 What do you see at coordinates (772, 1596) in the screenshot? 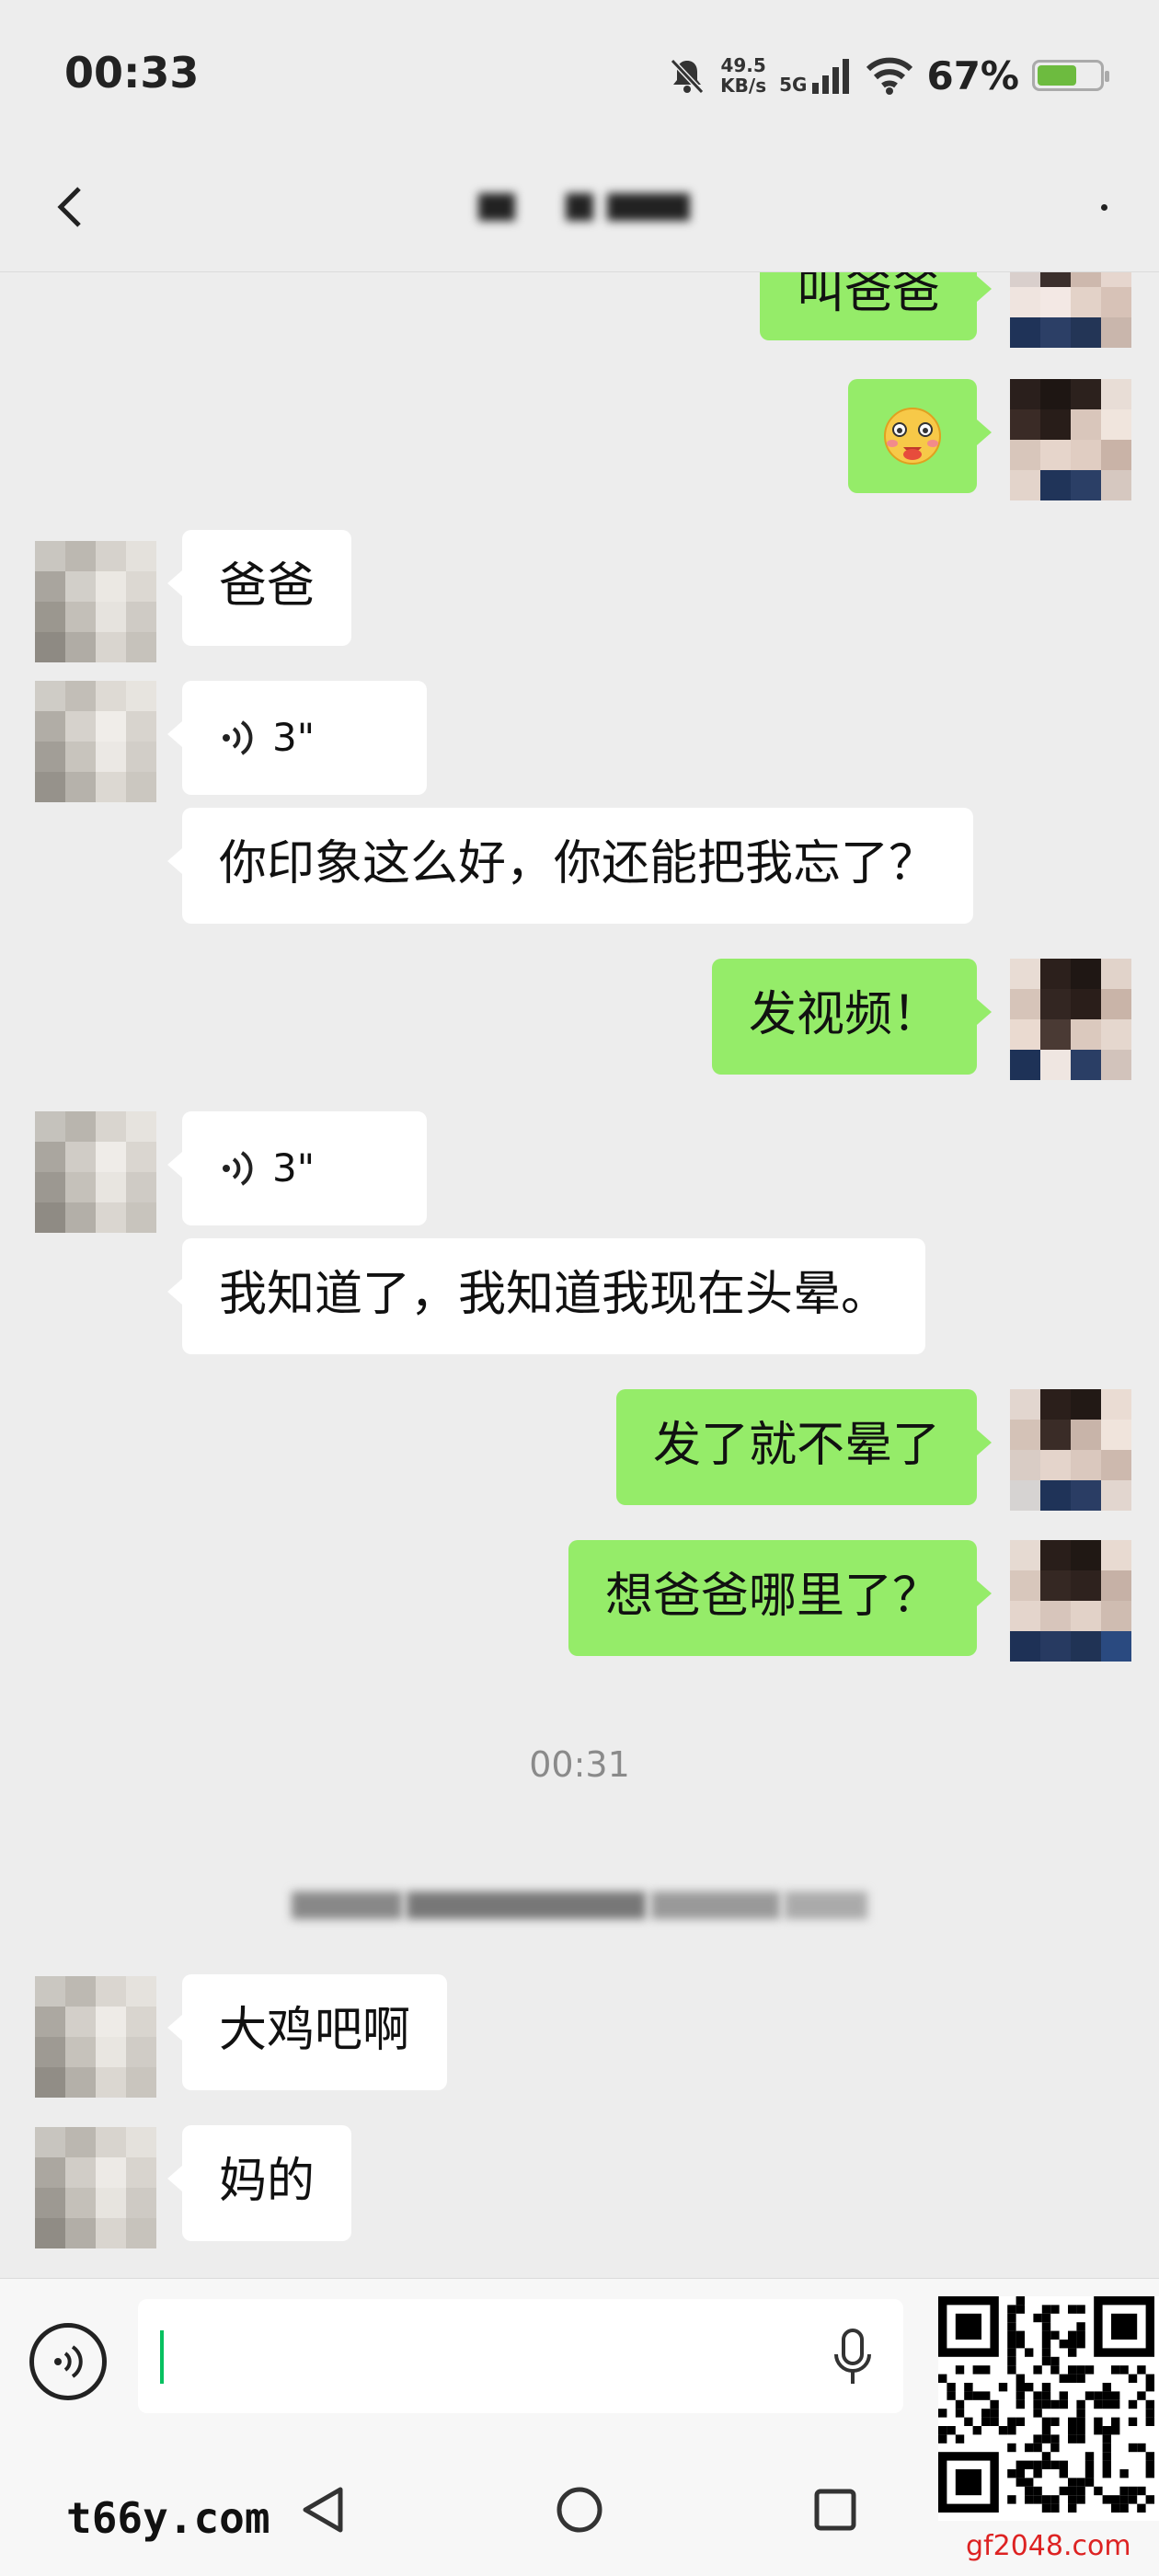
I see `message-text: 想爸爸哪里了？` at bounding box center [772, 1596].